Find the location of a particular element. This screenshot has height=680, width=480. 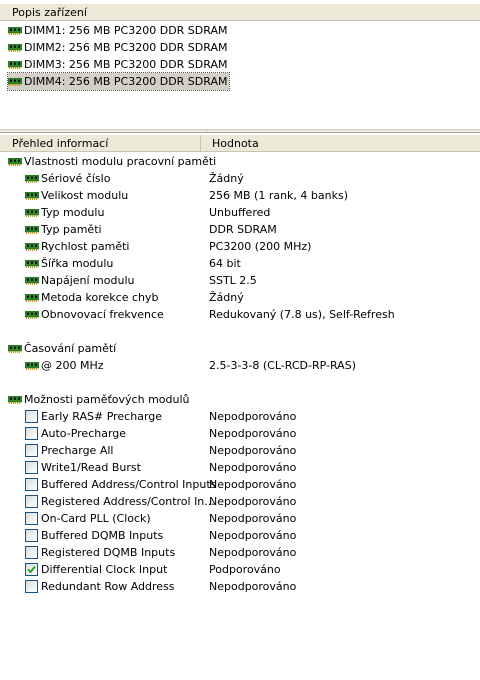

detail-label-cell: Obnovovací frekvence is located at coordinates (94, 314).